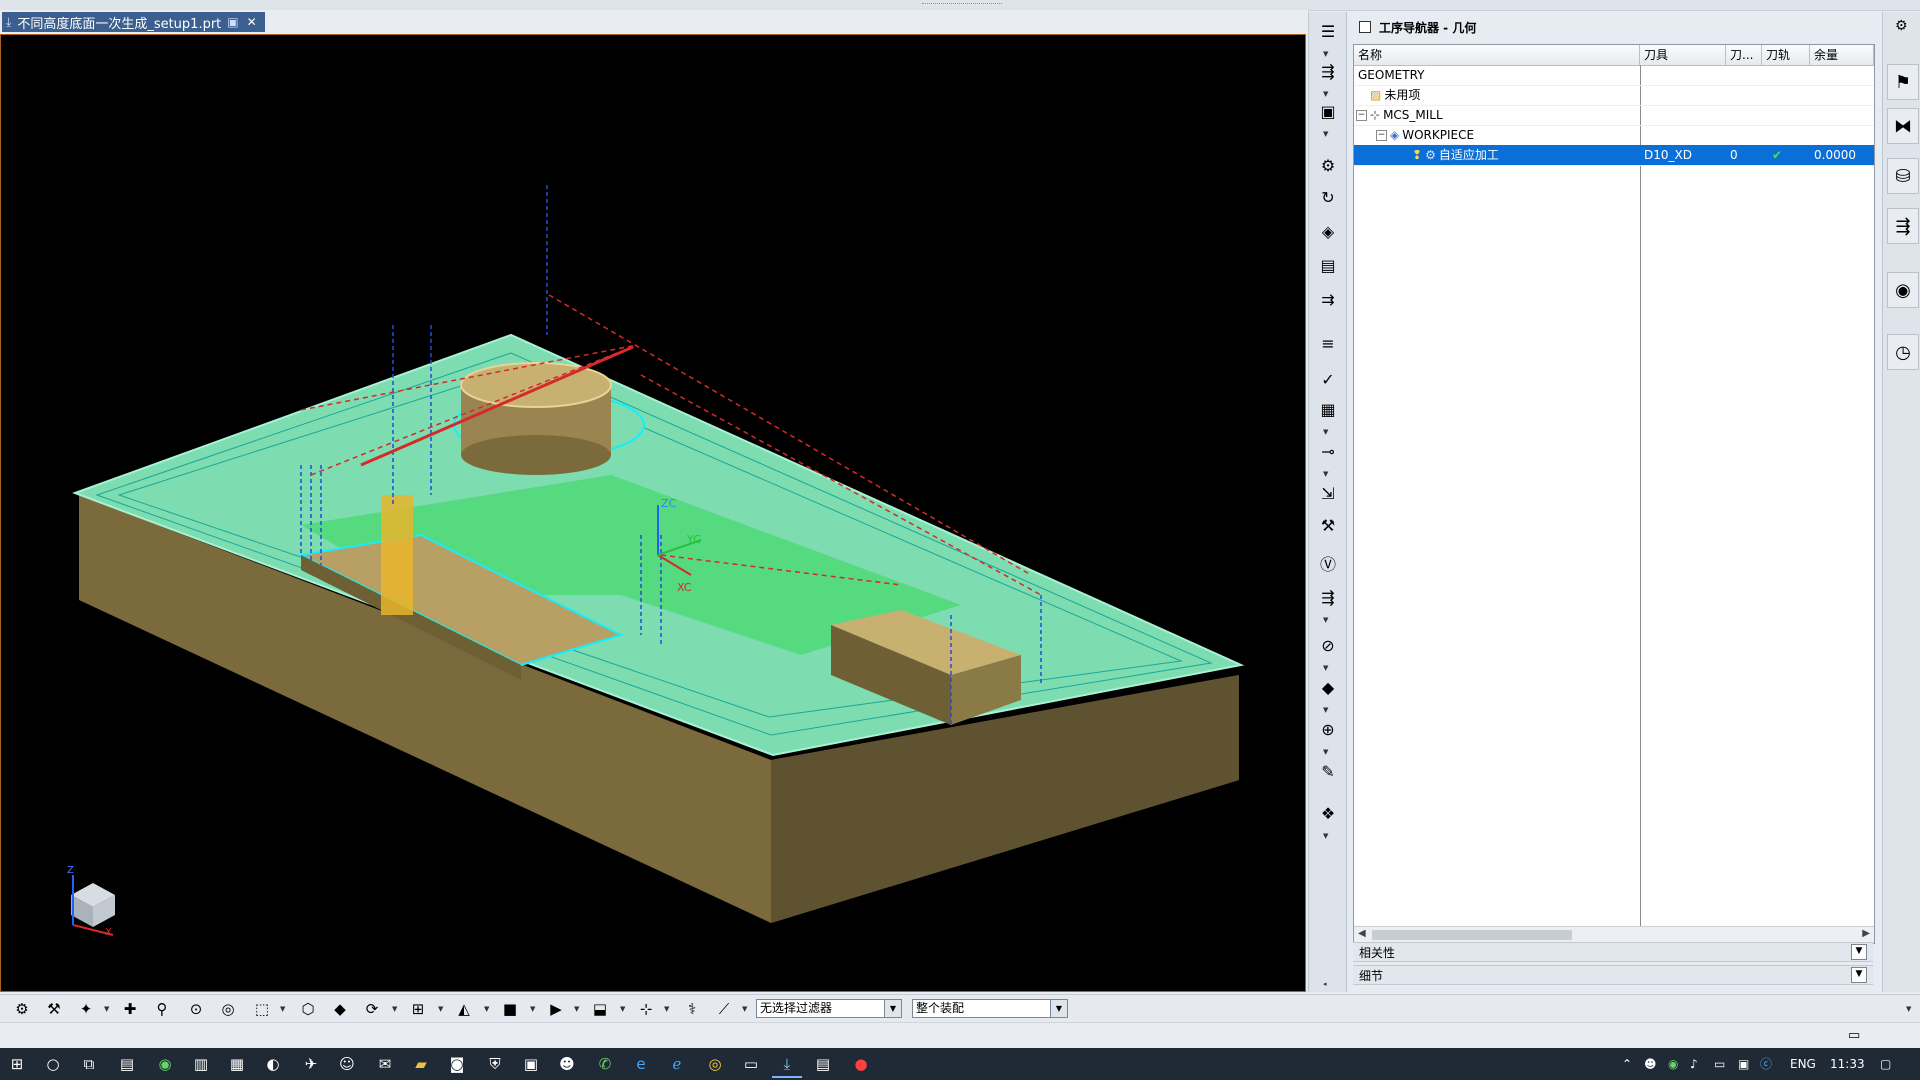  What do you see at coordinates (1328, 729) in the screenshot?
I see `abs-csys-icon: ⊕` at bounding box center [1328, 729].